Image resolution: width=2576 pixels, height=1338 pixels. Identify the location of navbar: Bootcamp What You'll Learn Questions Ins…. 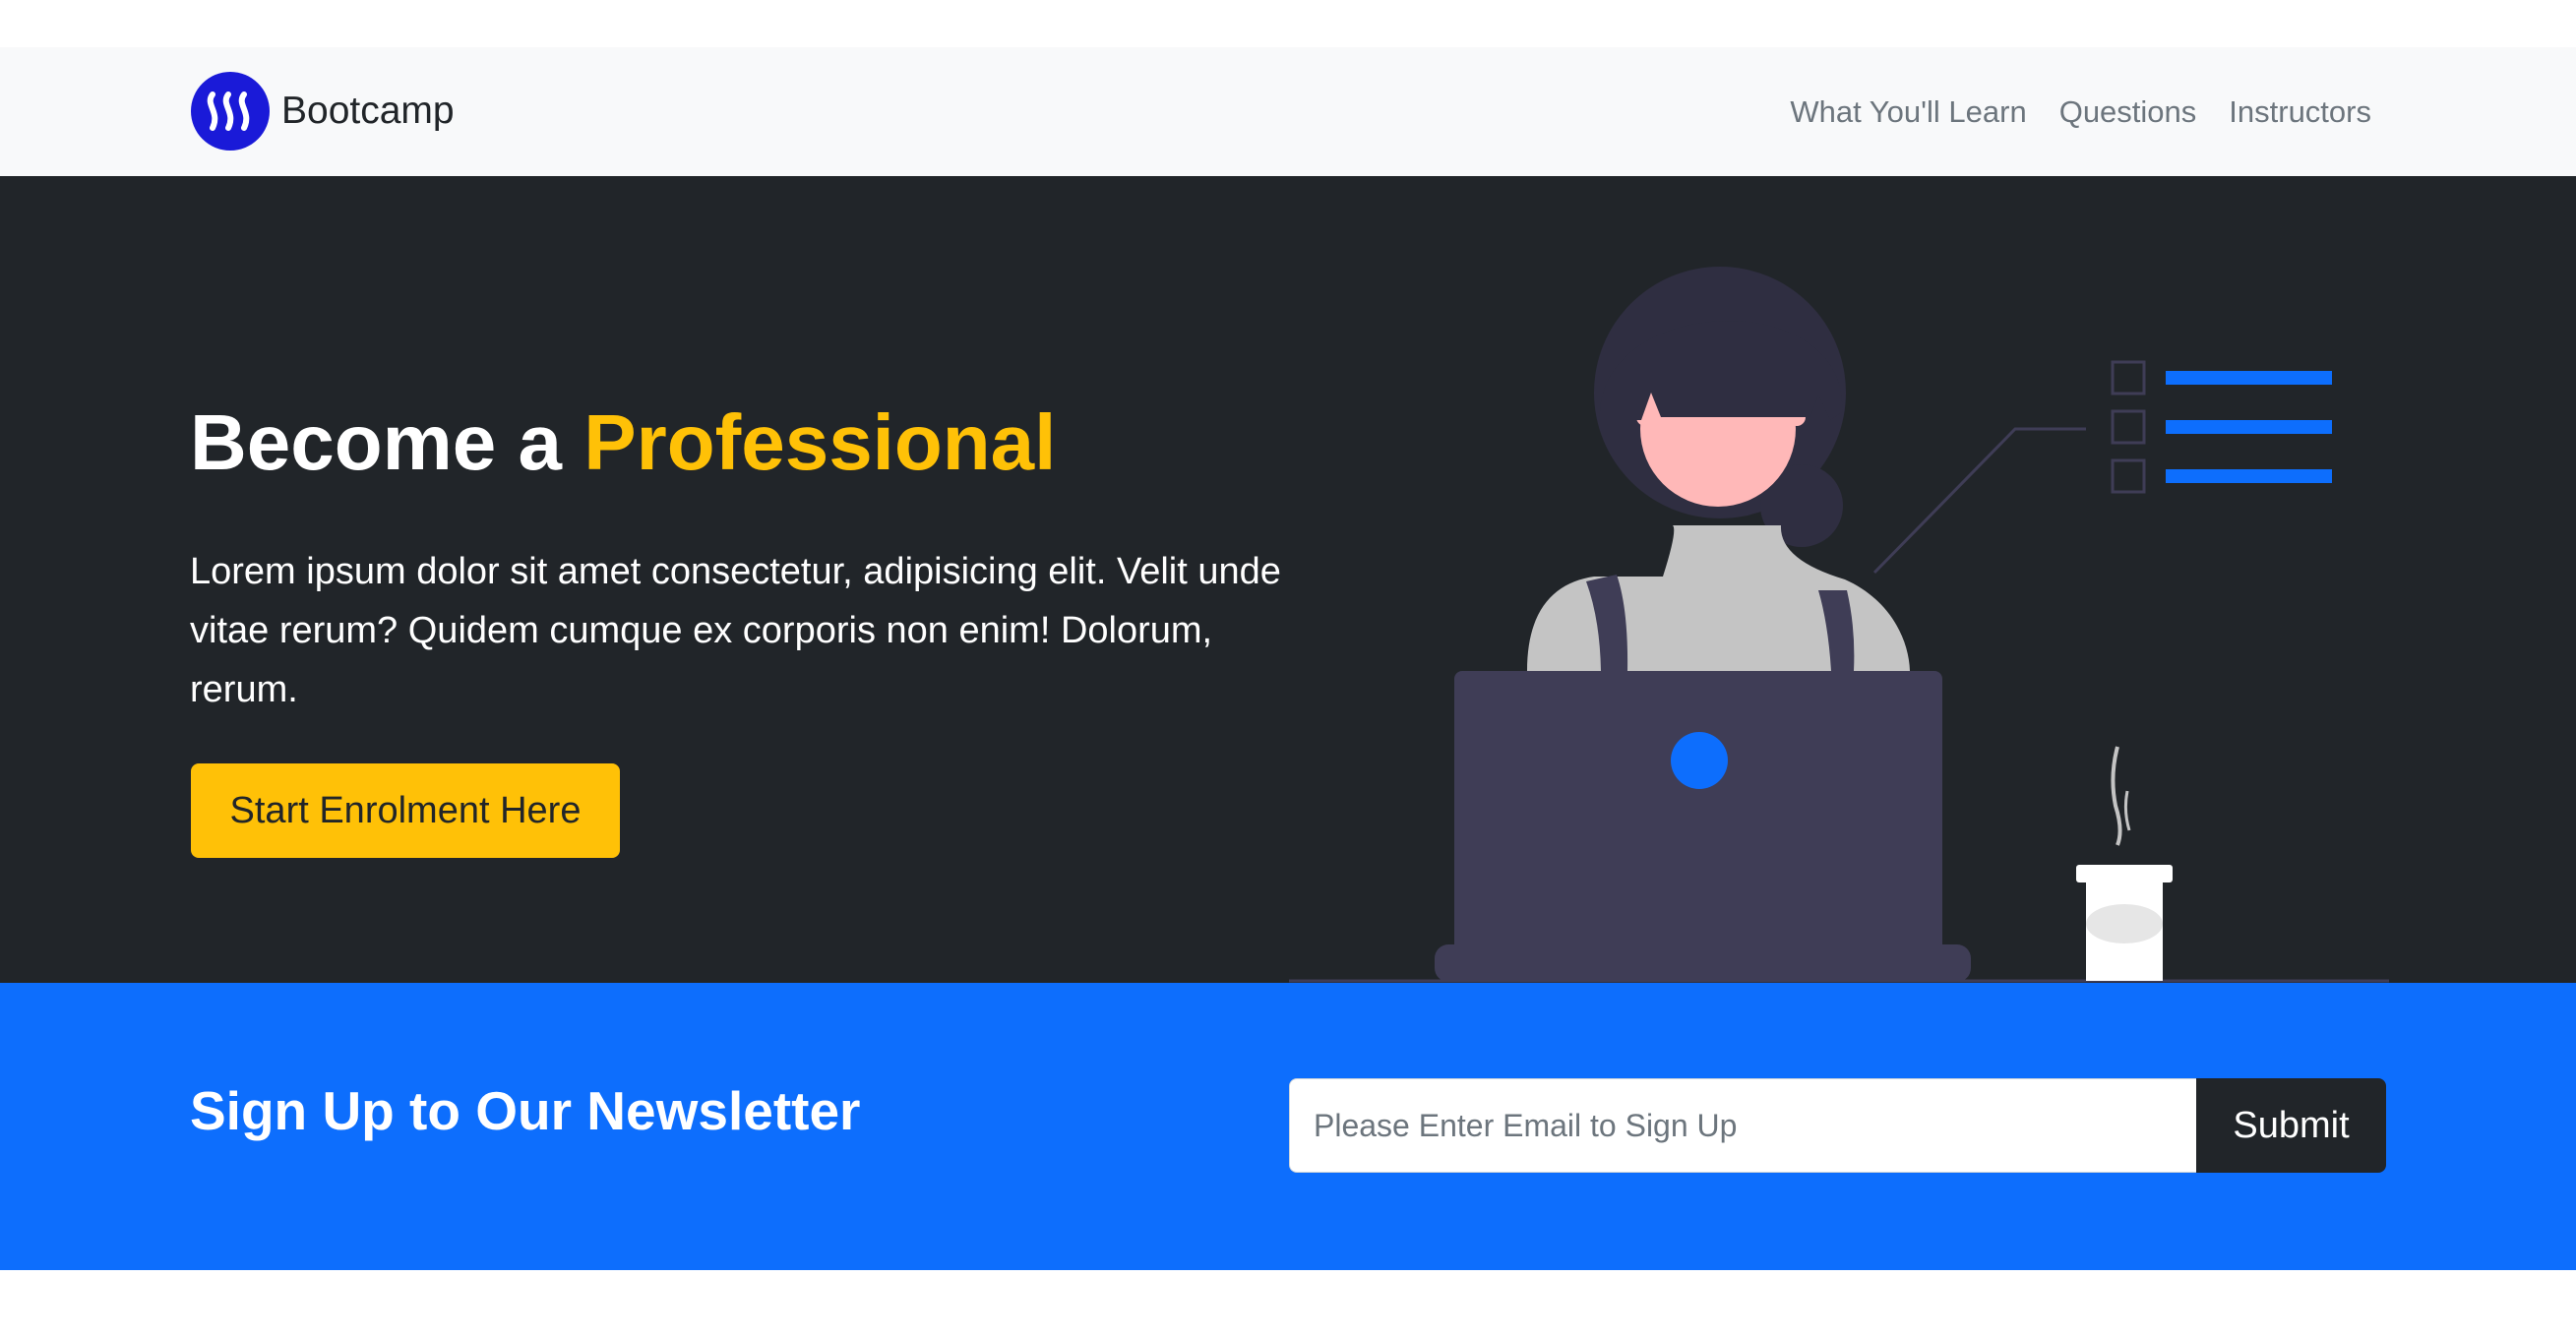
(1288, 111).